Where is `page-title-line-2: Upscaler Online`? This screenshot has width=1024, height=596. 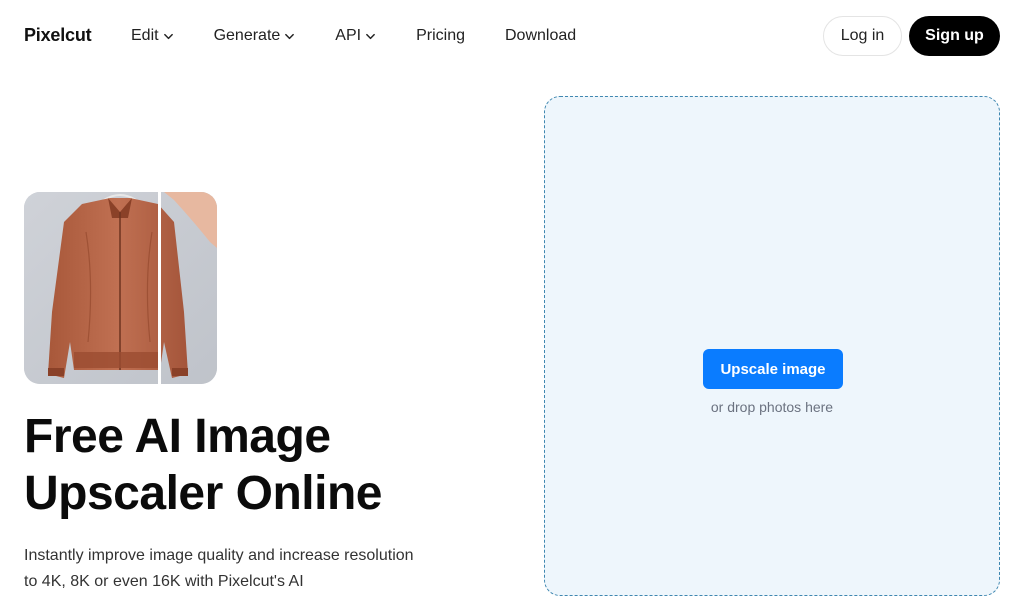
page-title-line-2: Upscaler Online is located at coordinates (203, 493).